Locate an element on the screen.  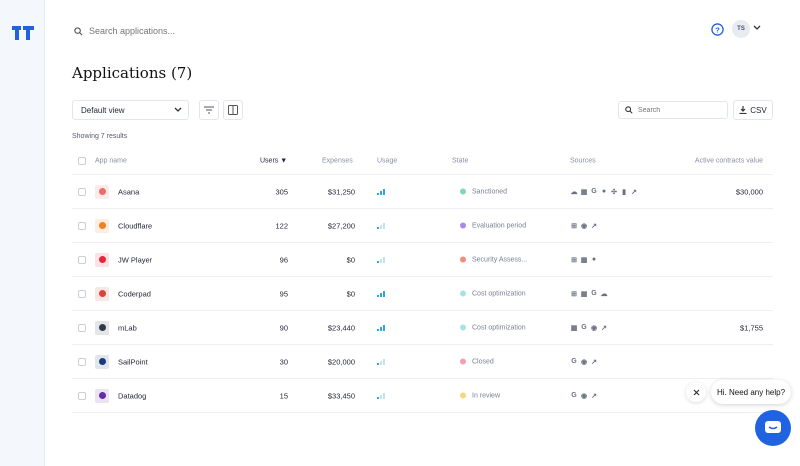
table-row: Coderpad 95 $0 Cost optimization ⊞ ▦ G ☁ is located at coordinates (422, 294).